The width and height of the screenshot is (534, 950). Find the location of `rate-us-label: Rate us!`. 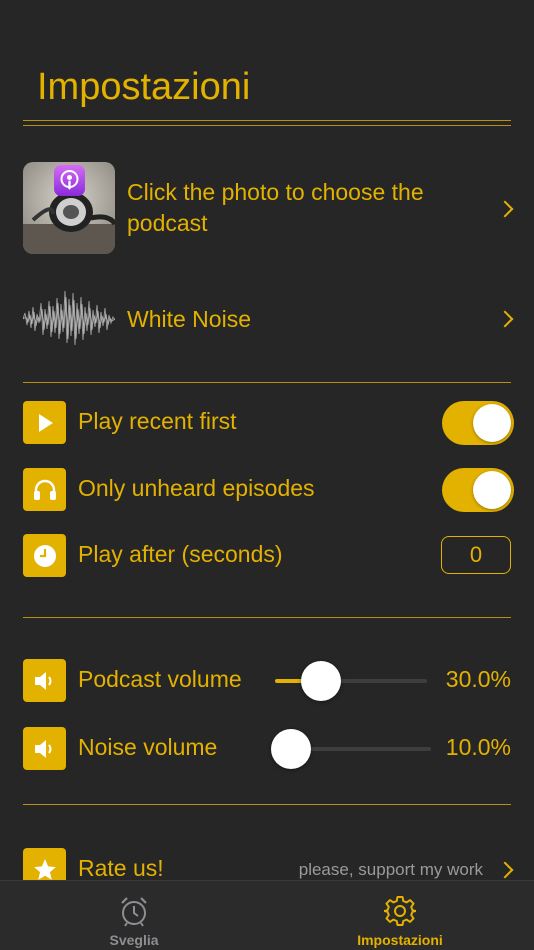

rate-us-label: Rate us! is located at coordinates (121, 868).